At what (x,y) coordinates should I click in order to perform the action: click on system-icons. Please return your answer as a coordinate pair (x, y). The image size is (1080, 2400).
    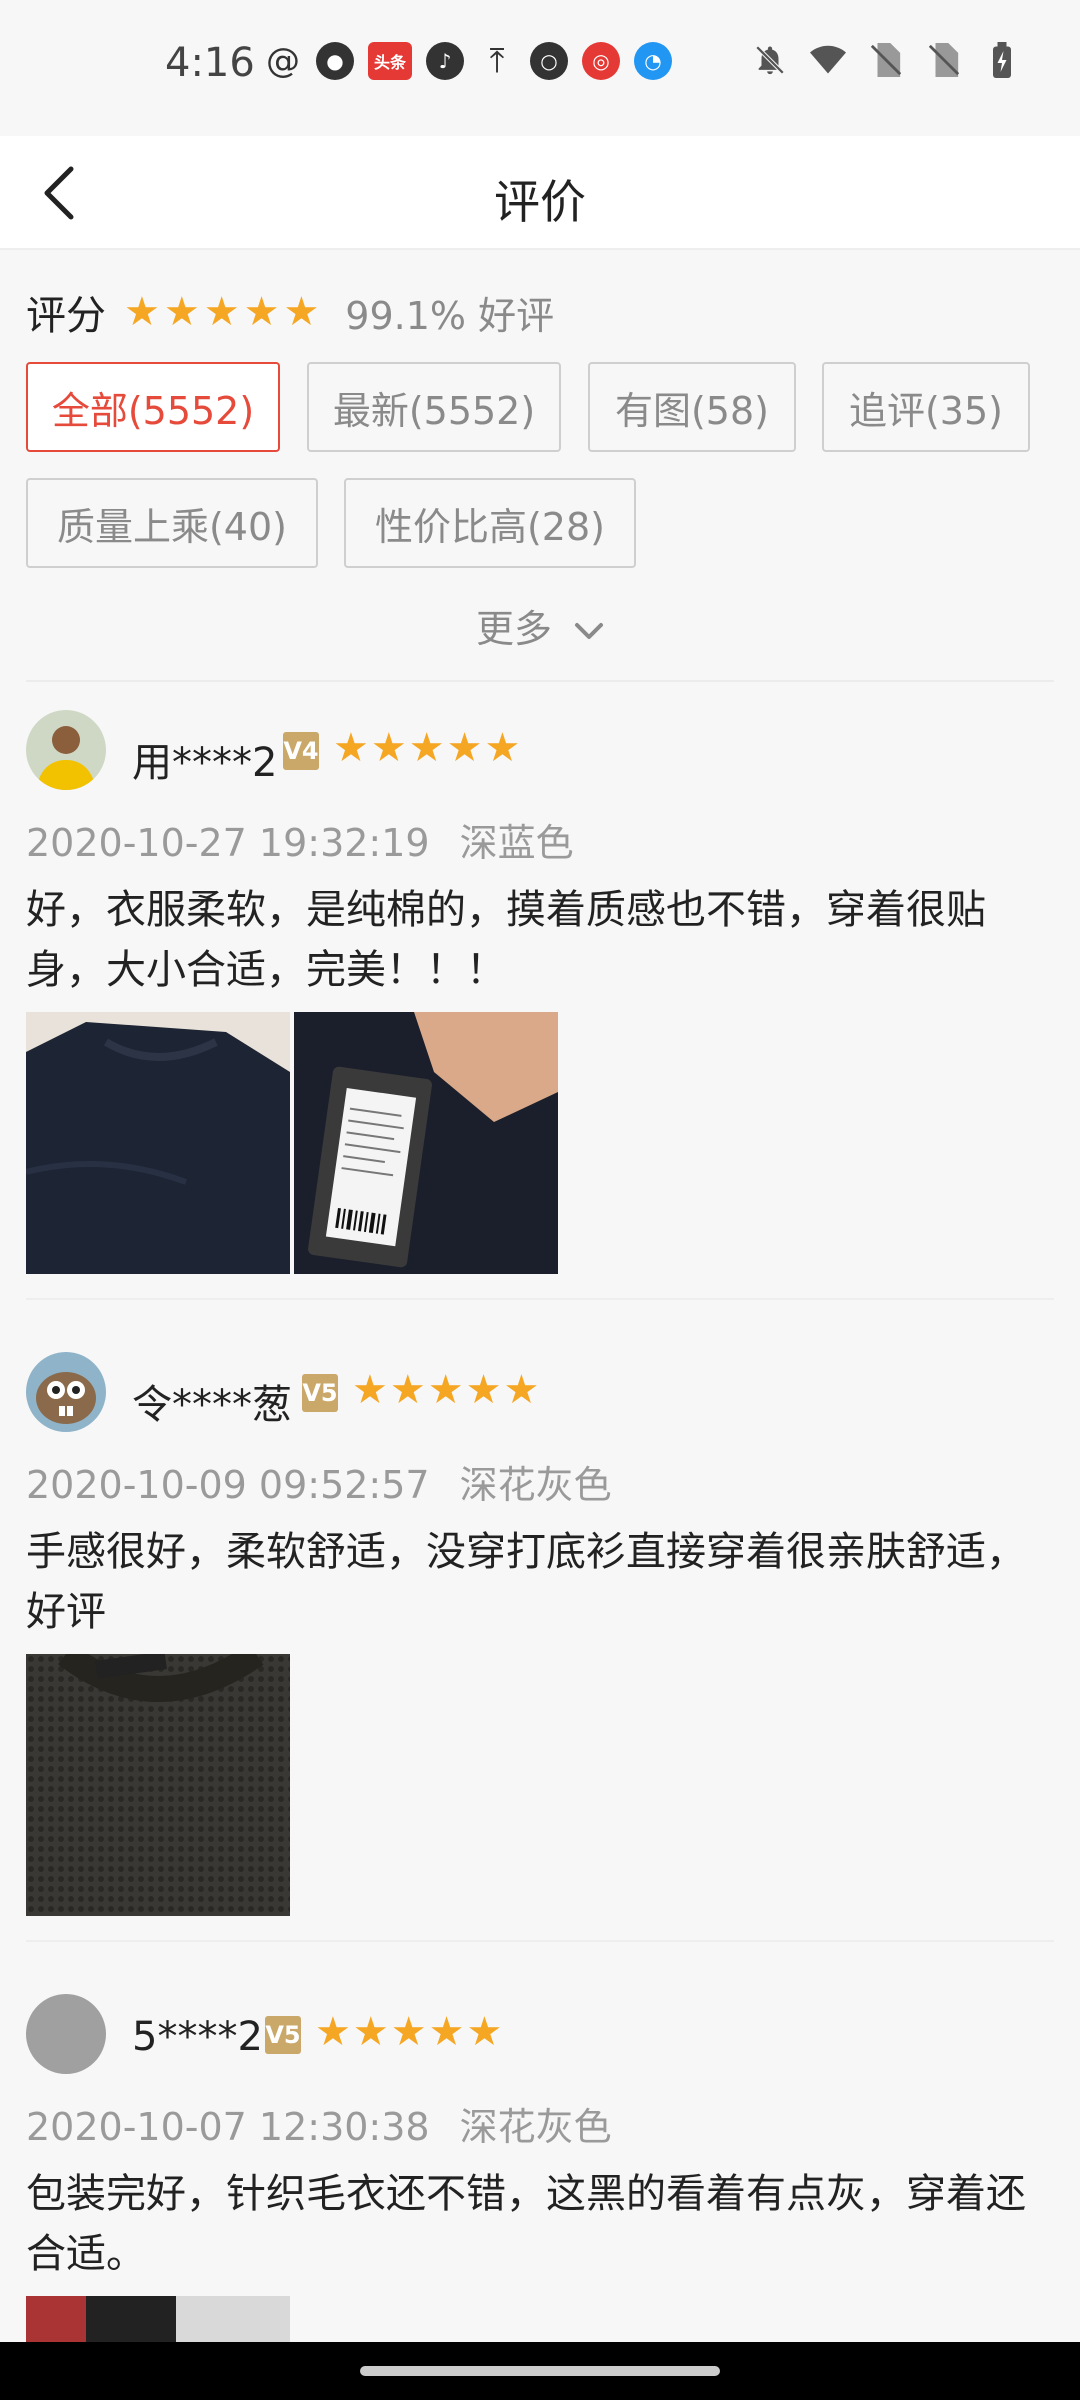
    Looking at the image, I should click on (886, 60).